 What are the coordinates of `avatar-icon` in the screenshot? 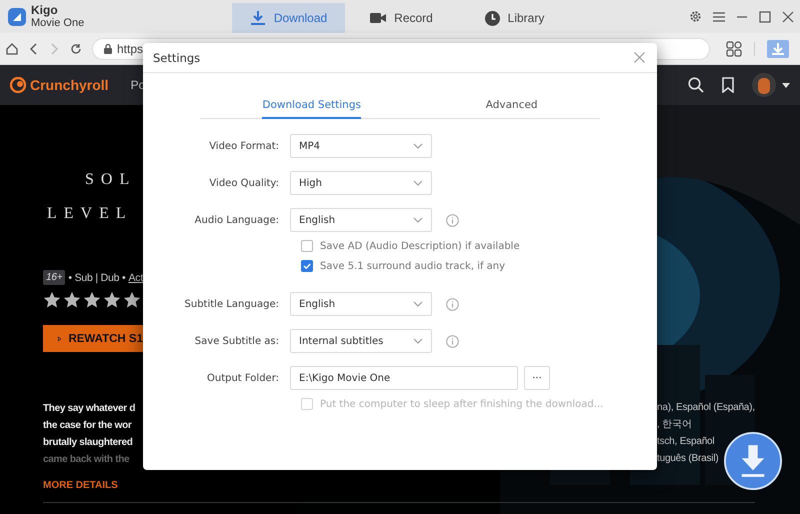 It's located at (764, 85).